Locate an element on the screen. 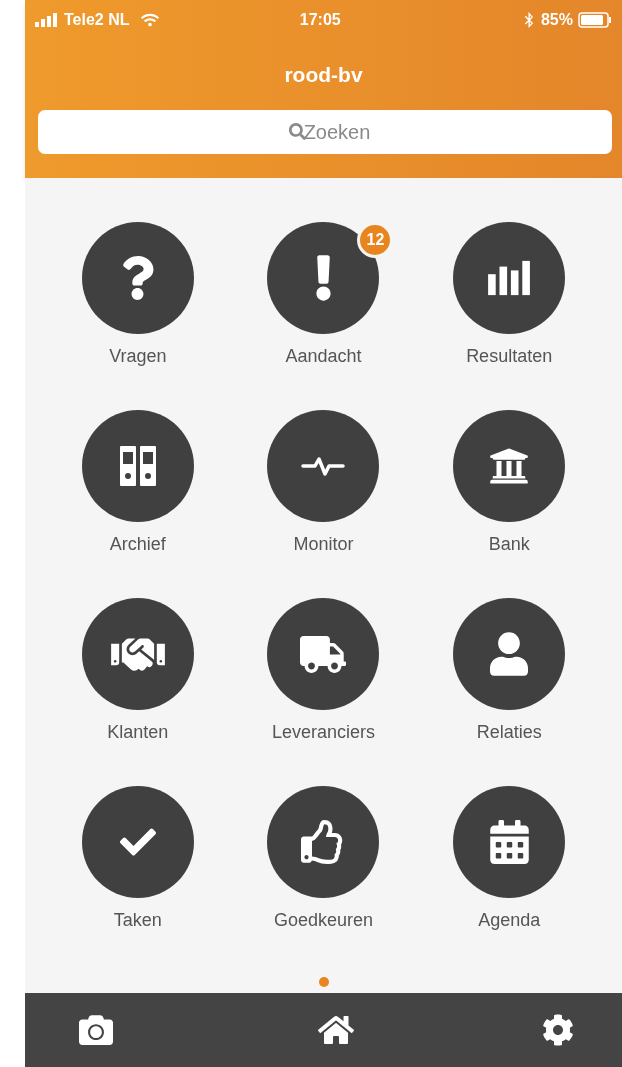  signal-icon is located at coordinates (47, 20).